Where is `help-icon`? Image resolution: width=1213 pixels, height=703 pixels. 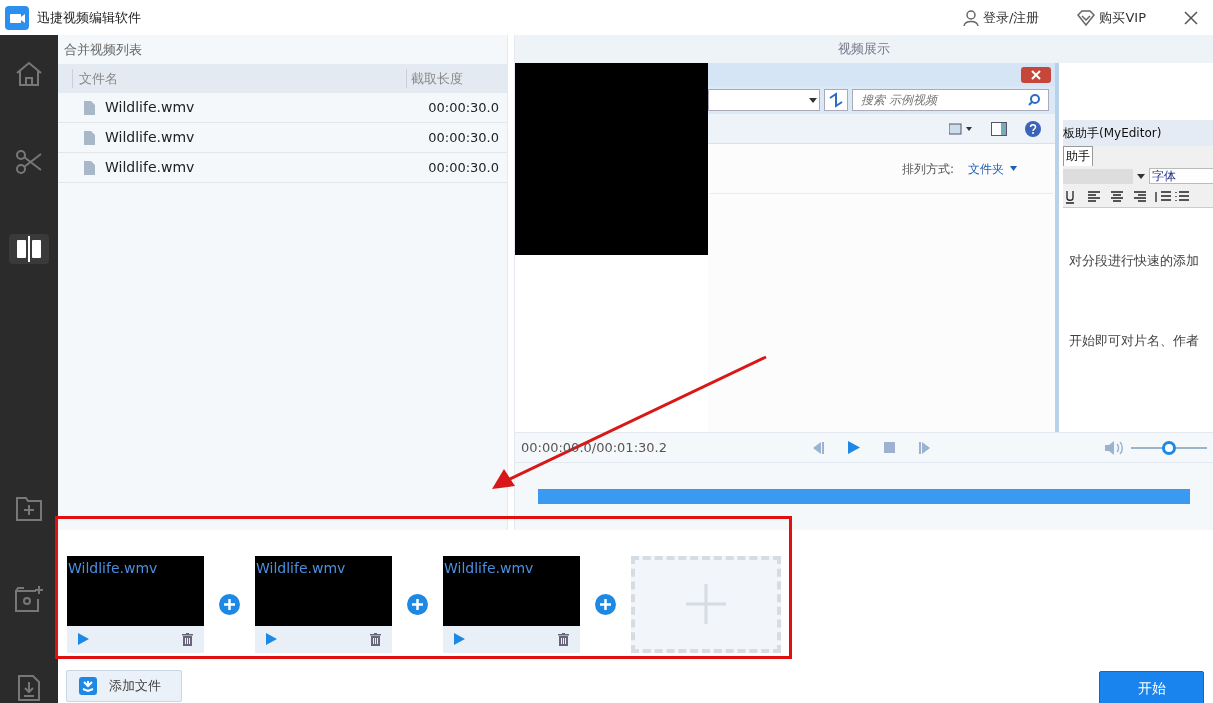
help-icon is located at coordinates (1033, 128).